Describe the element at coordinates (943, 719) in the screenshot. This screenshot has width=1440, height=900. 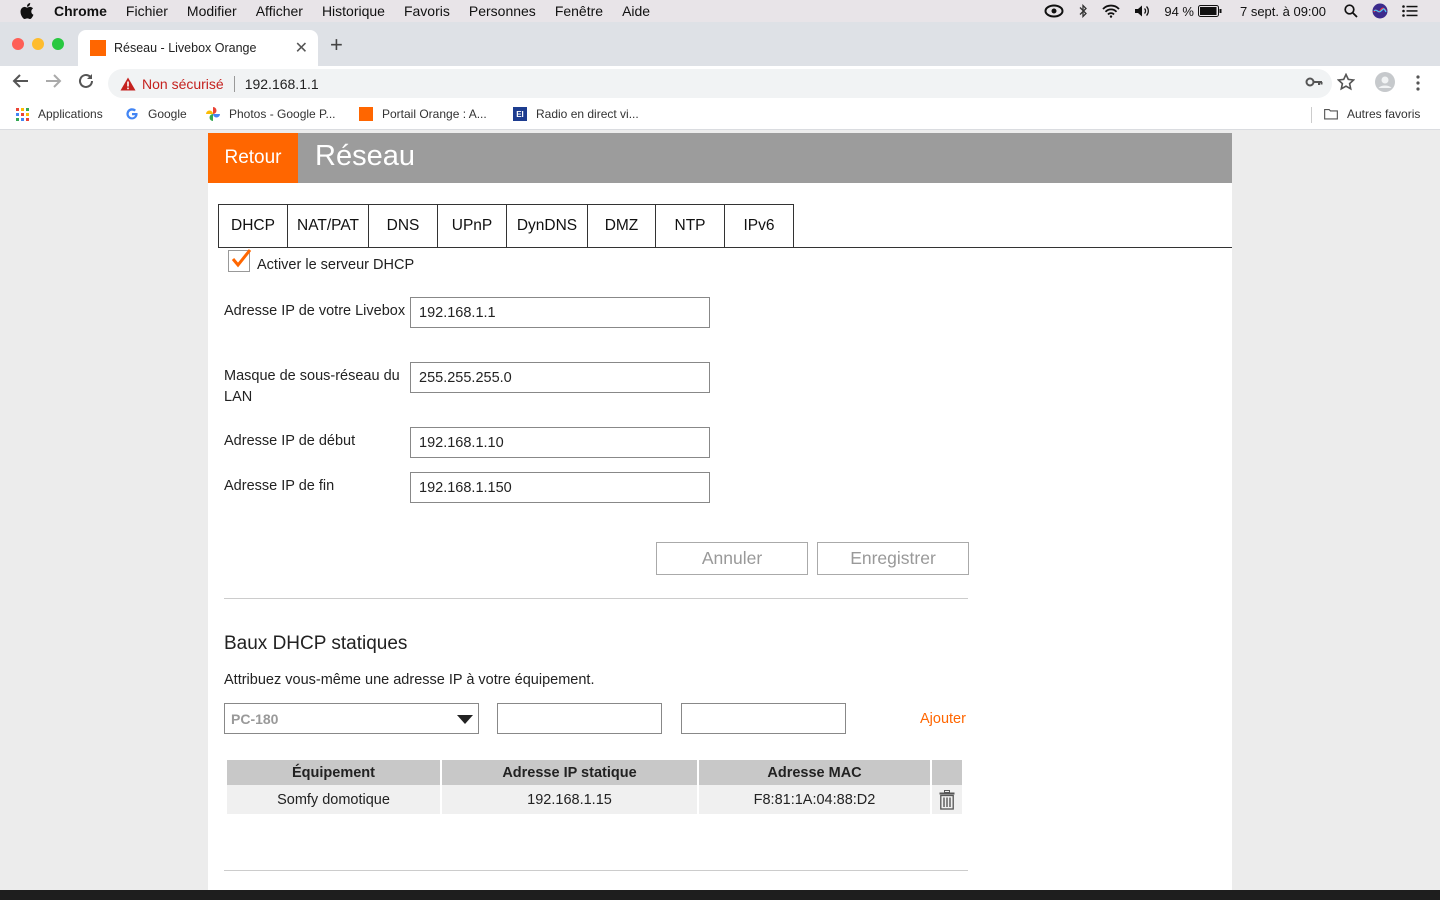
I see `add-lease-link: Ajouter` at that location.